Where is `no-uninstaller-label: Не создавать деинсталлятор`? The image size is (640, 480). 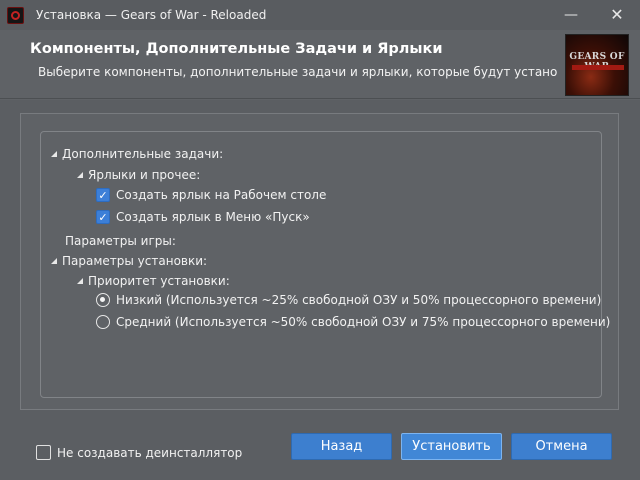 no-uninstaller-label: Не создавать деинсталлятор is located at coordinates (150, 452).